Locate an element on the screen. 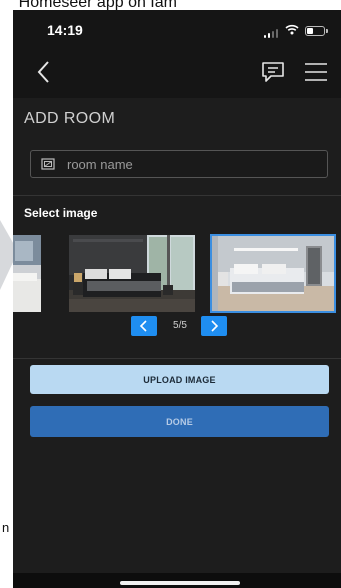 The image size is (341, 588). white-bedroom-image is located at coordinates (273, 273).